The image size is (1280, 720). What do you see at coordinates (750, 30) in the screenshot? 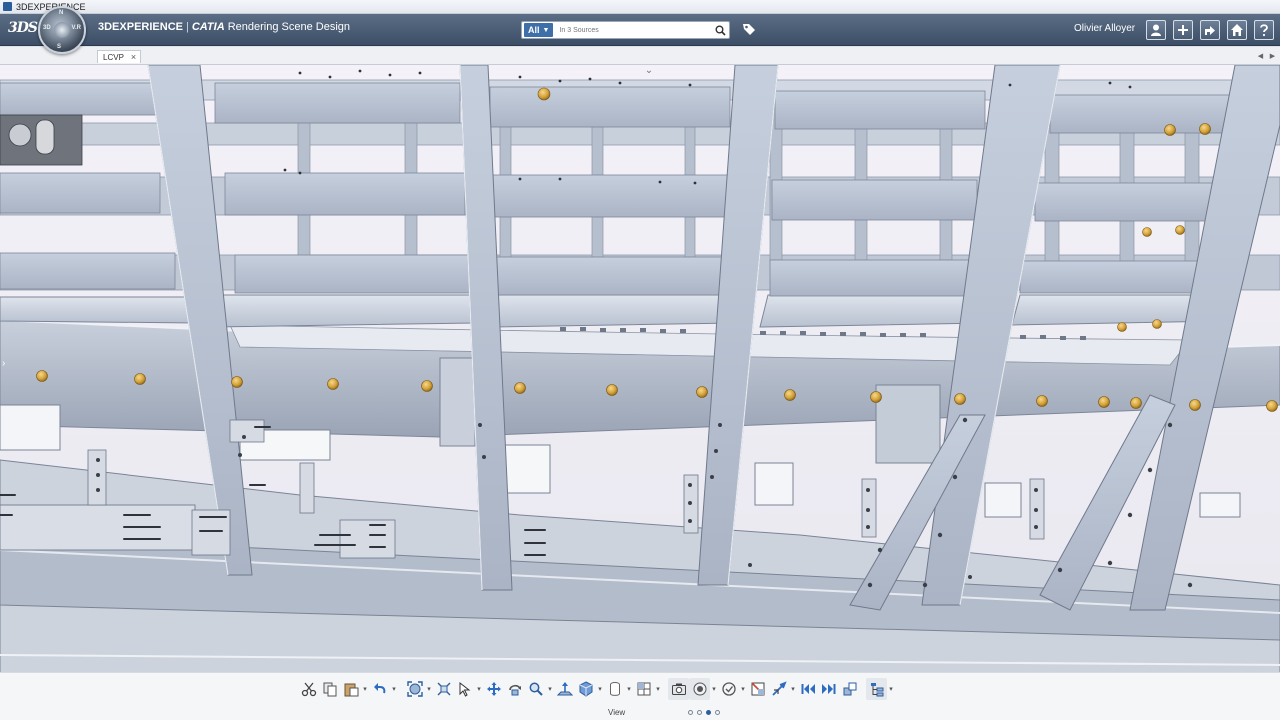
I see `tag-icon` at bounding box center [750, 30].